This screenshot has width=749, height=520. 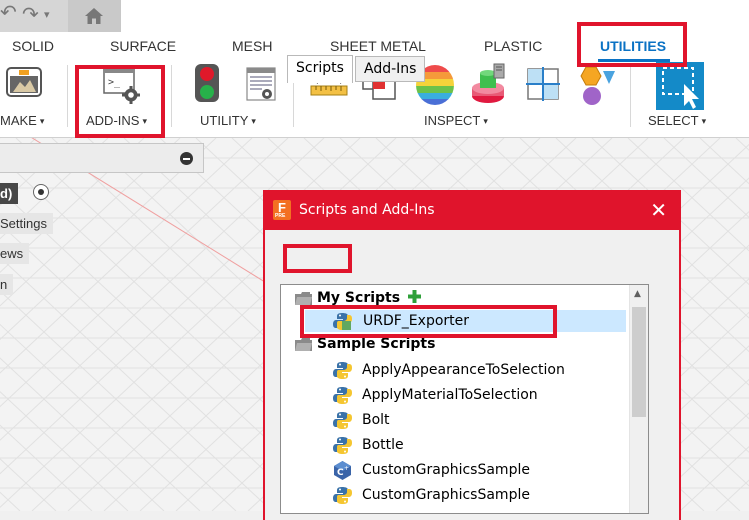 What do you see at coordinates (8, 12) in the screenshot?
I see `undo-icon: ↶` at bounding box center [8, 12].